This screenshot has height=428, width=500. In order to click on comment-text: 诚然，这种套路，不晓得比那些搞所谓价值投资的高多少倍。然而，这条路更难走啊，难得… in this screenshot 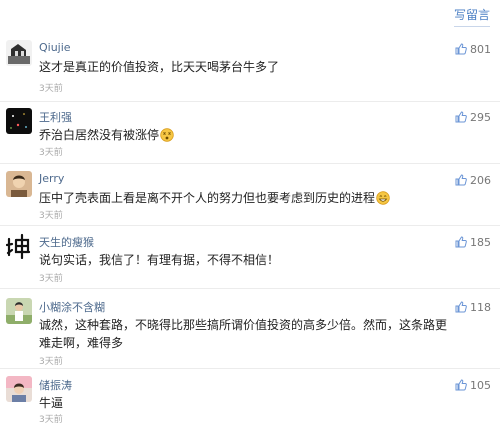, I will do `click(243, 334)`.